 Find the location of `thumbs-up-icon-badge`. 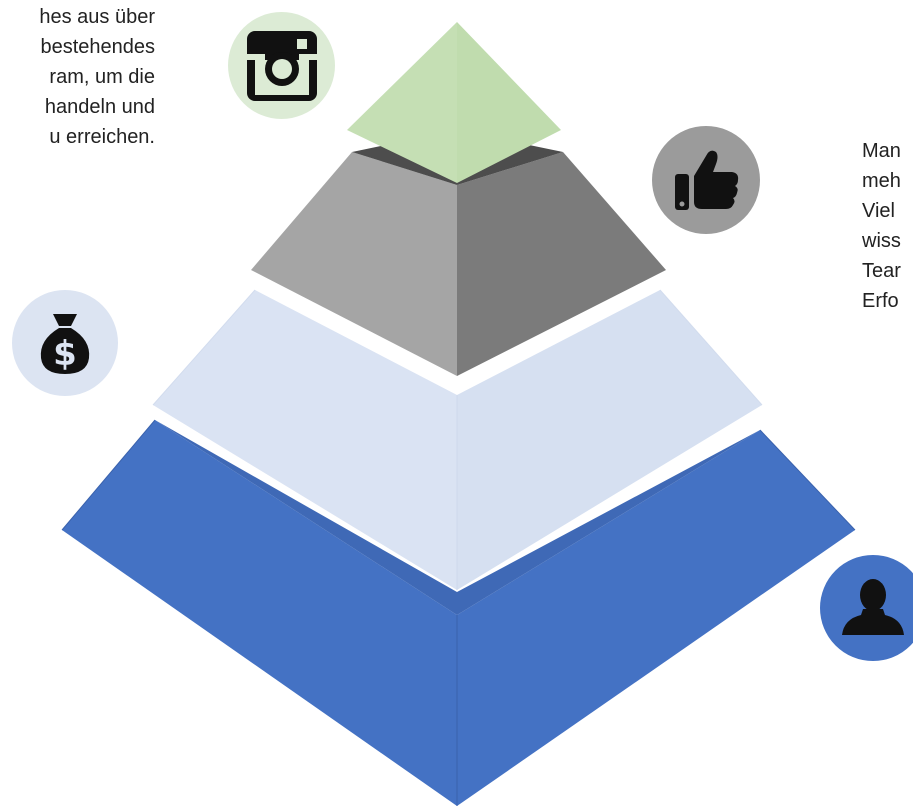

thumbs-up-icon-badge is located at coordinates (706, 180).